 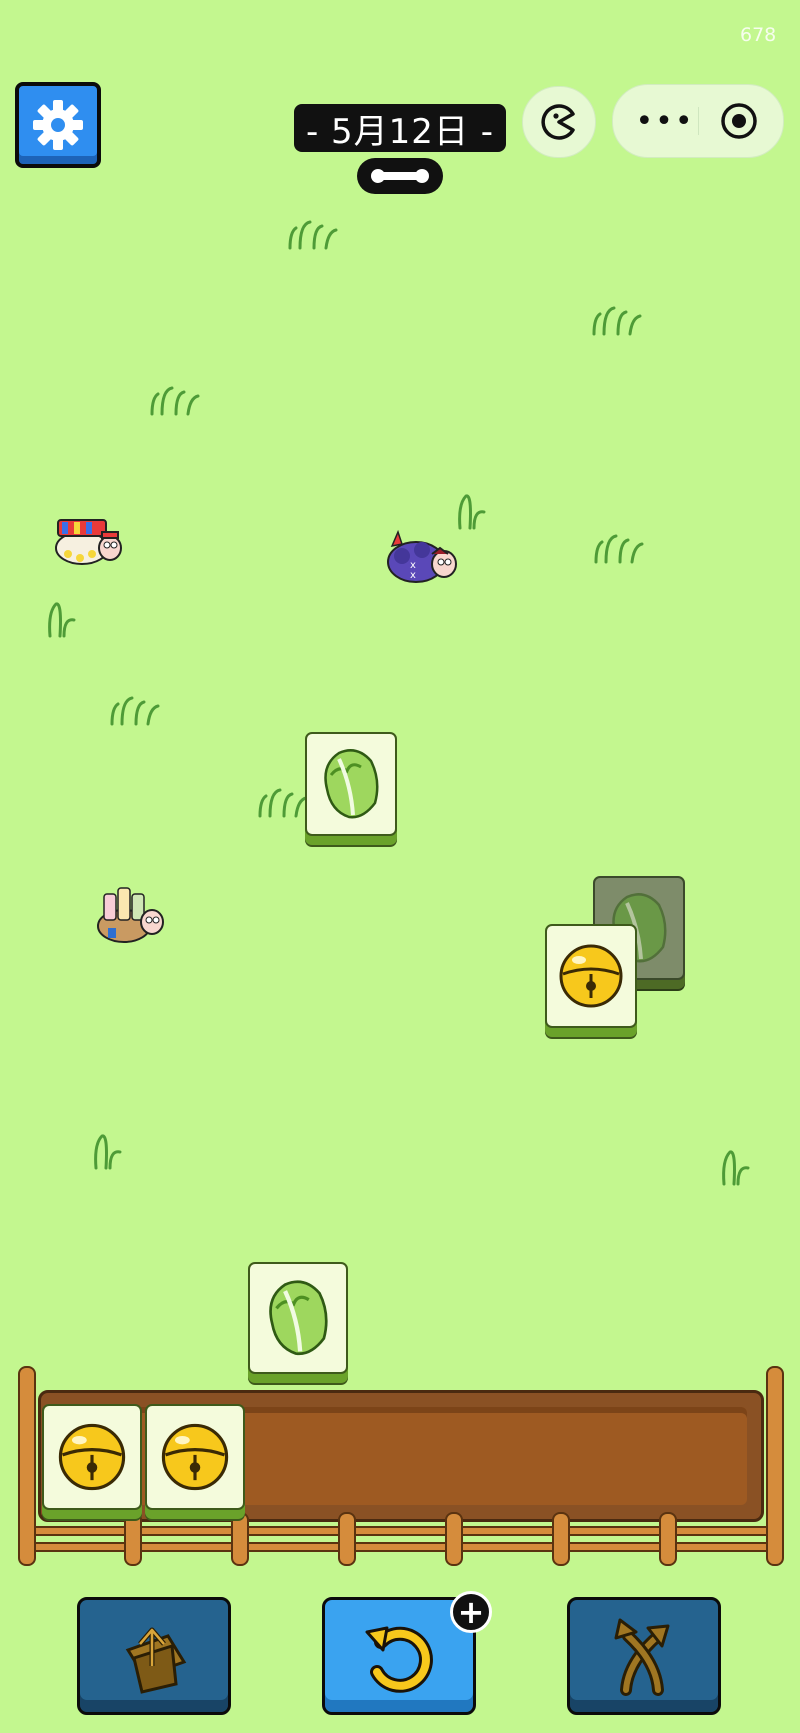 What do you see at coordinates (665, 121) in the screenshot?
I see `more-menu-button: •••` at bounding box center [665, 121].